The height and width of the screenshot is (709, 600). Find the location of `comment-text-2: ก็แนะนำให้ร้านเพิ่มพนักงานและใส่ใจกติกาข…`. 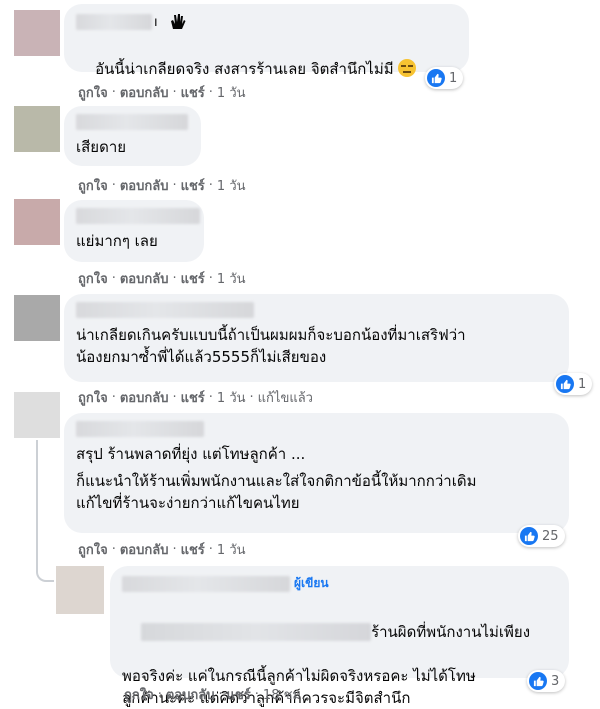

comment-text-2: ก็แนะนำให้ร้านเพิ่มพนักงานและใส่ใจกติกาข… is located at coordinates (276, 492).